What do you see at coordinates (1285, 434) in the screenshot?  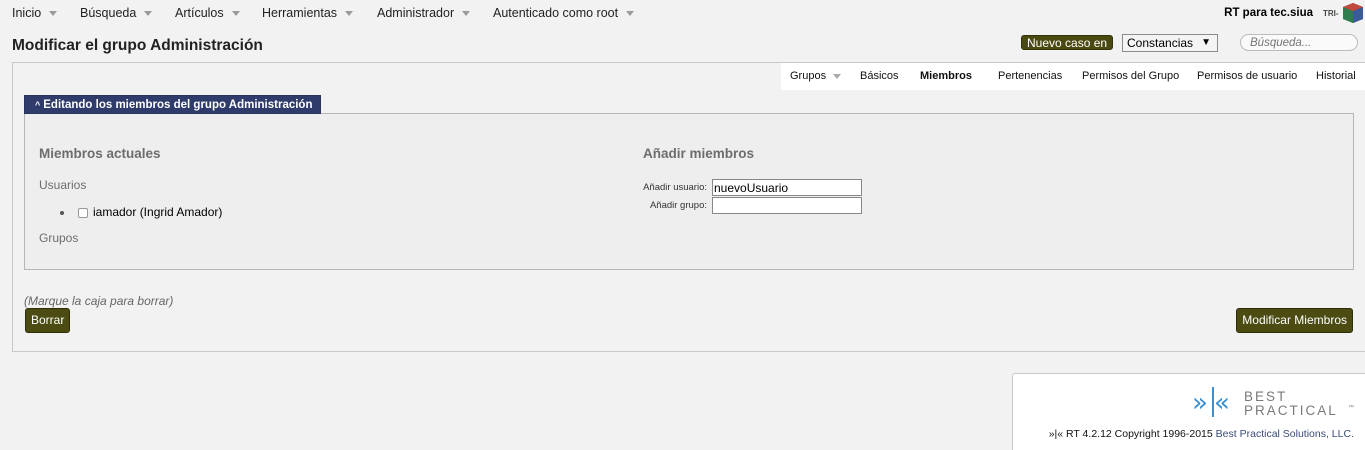 I see `copyright-link: Best Practical Solutions, LLC.` at bounding box center [1285, 434].